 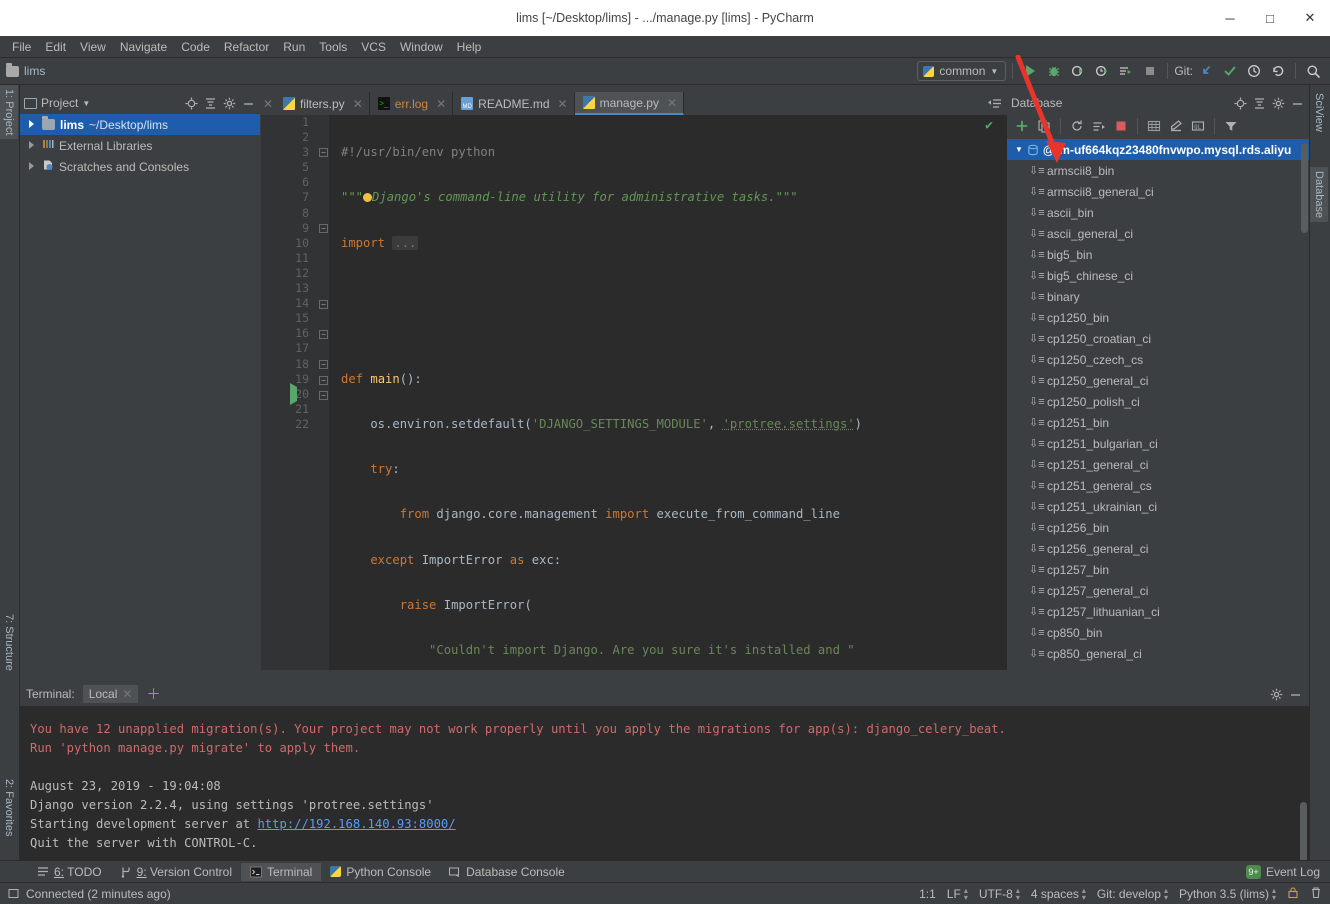 I want to click on collation-item: ⇩≡ cp1251_bulgarian_ci, so click(x=1158, y=443).